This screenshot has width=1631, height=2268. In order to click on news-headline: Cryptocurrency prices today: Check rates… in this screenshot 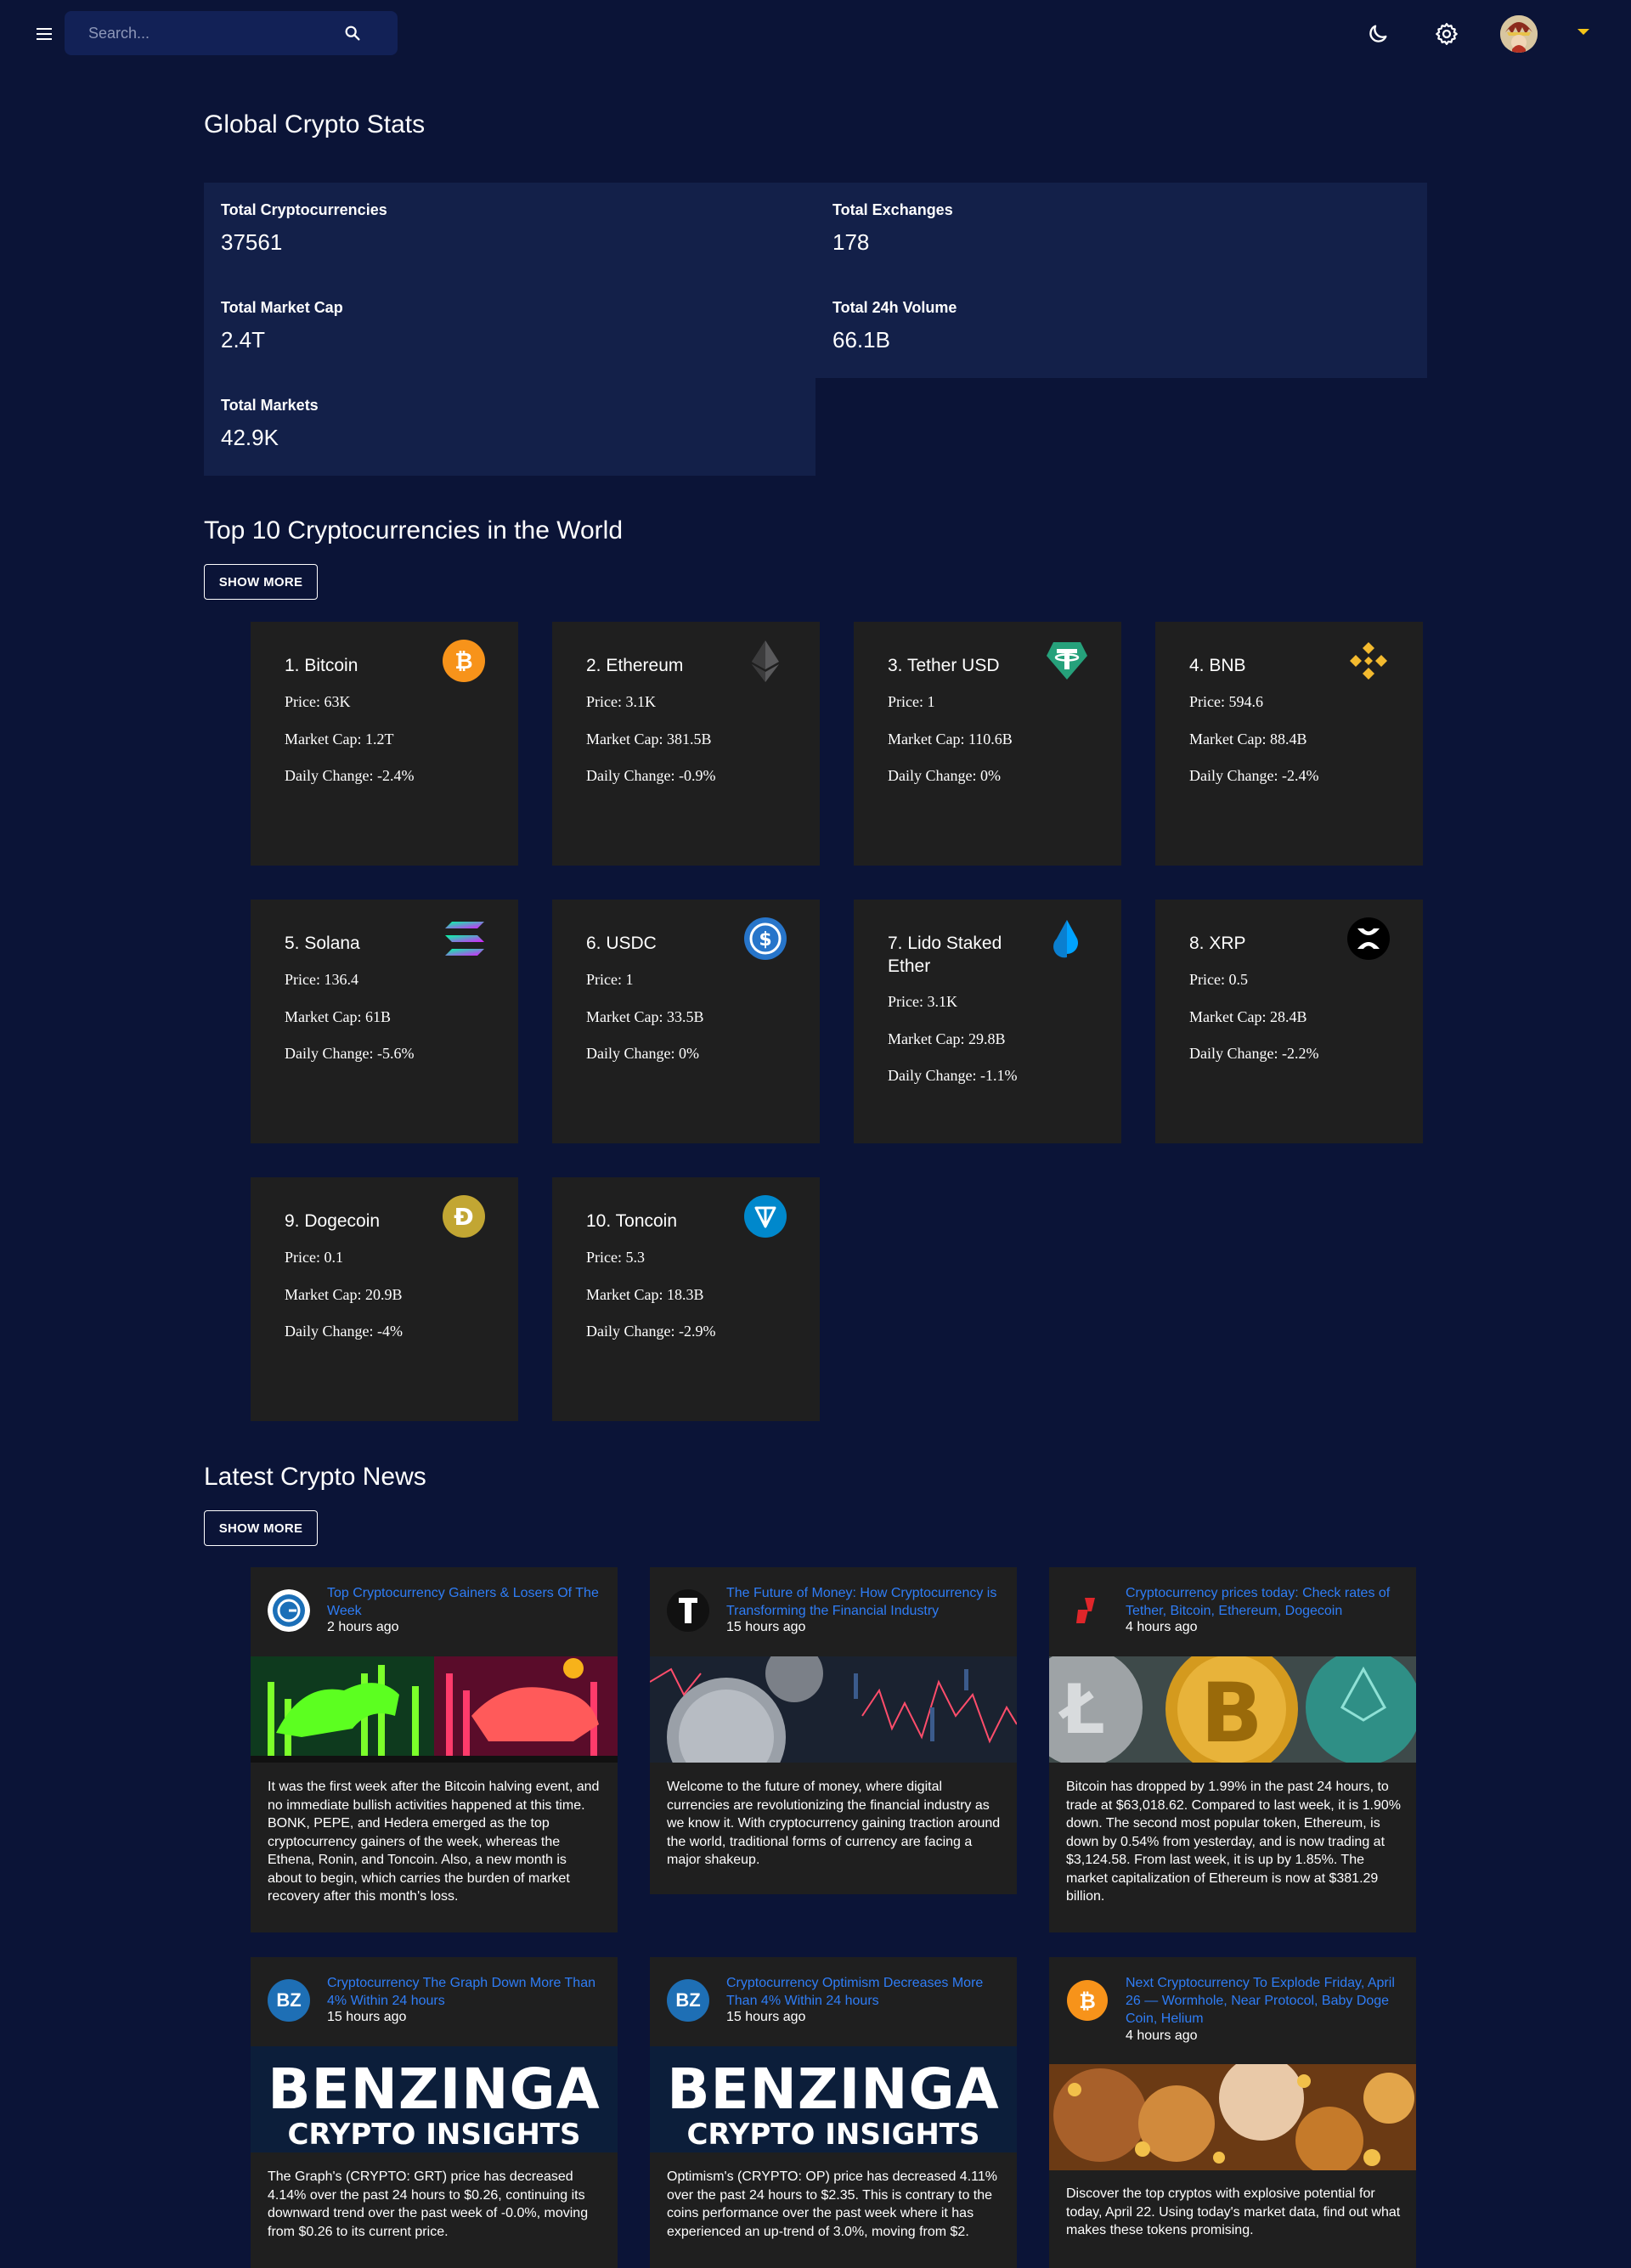, I will do `click(1264, 1602)`.